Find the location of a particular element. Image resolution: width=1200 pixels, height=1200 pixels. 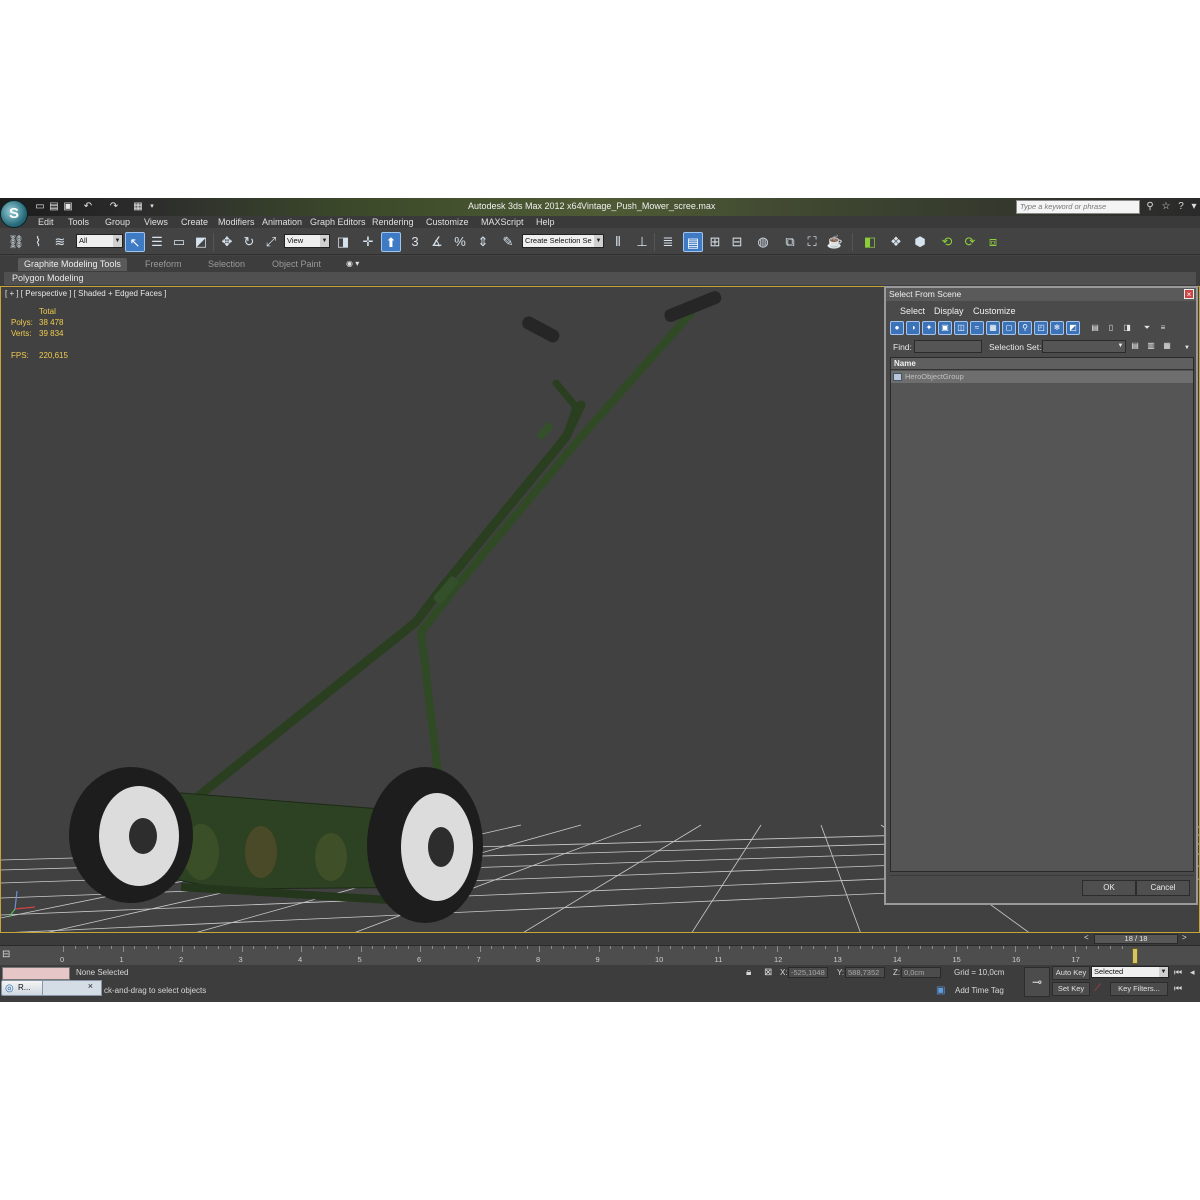

selection-filter-dropdown: All ▼ is located at coordinates (99, 241).